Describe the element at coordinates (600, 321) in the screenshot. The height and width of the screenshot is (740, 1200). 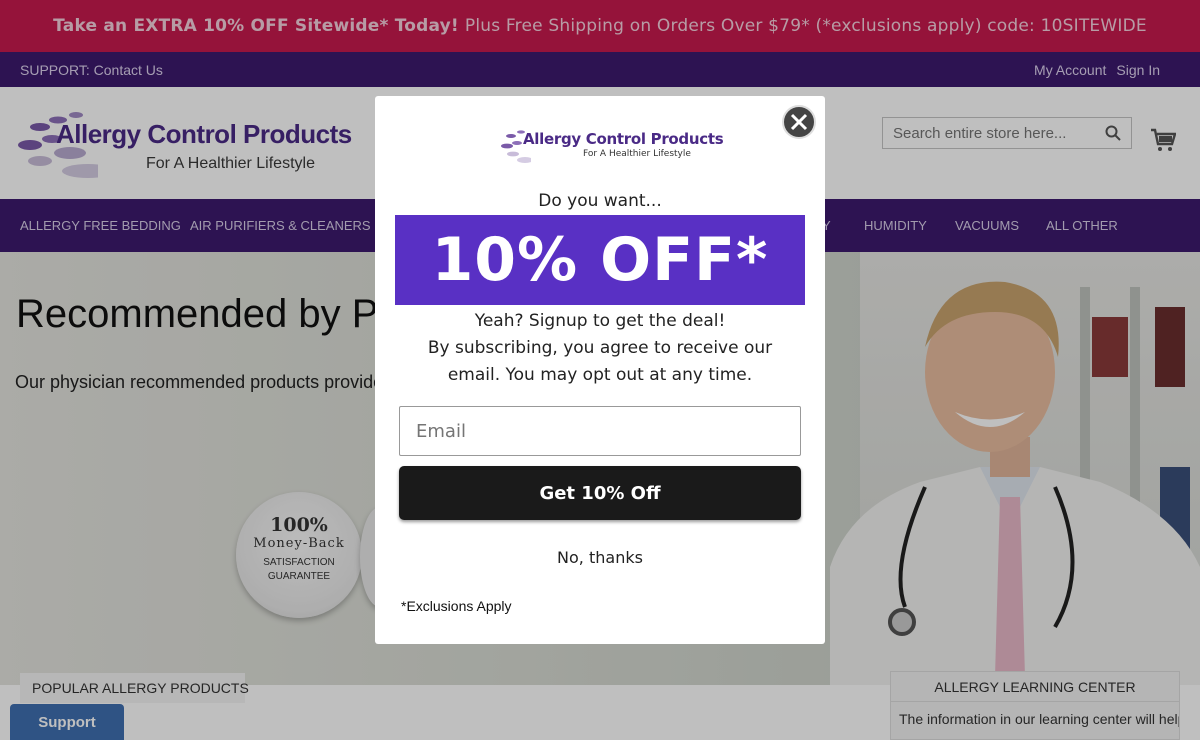
I see `modal-line-1: Yeah? Signup to get the deal!` at that location.